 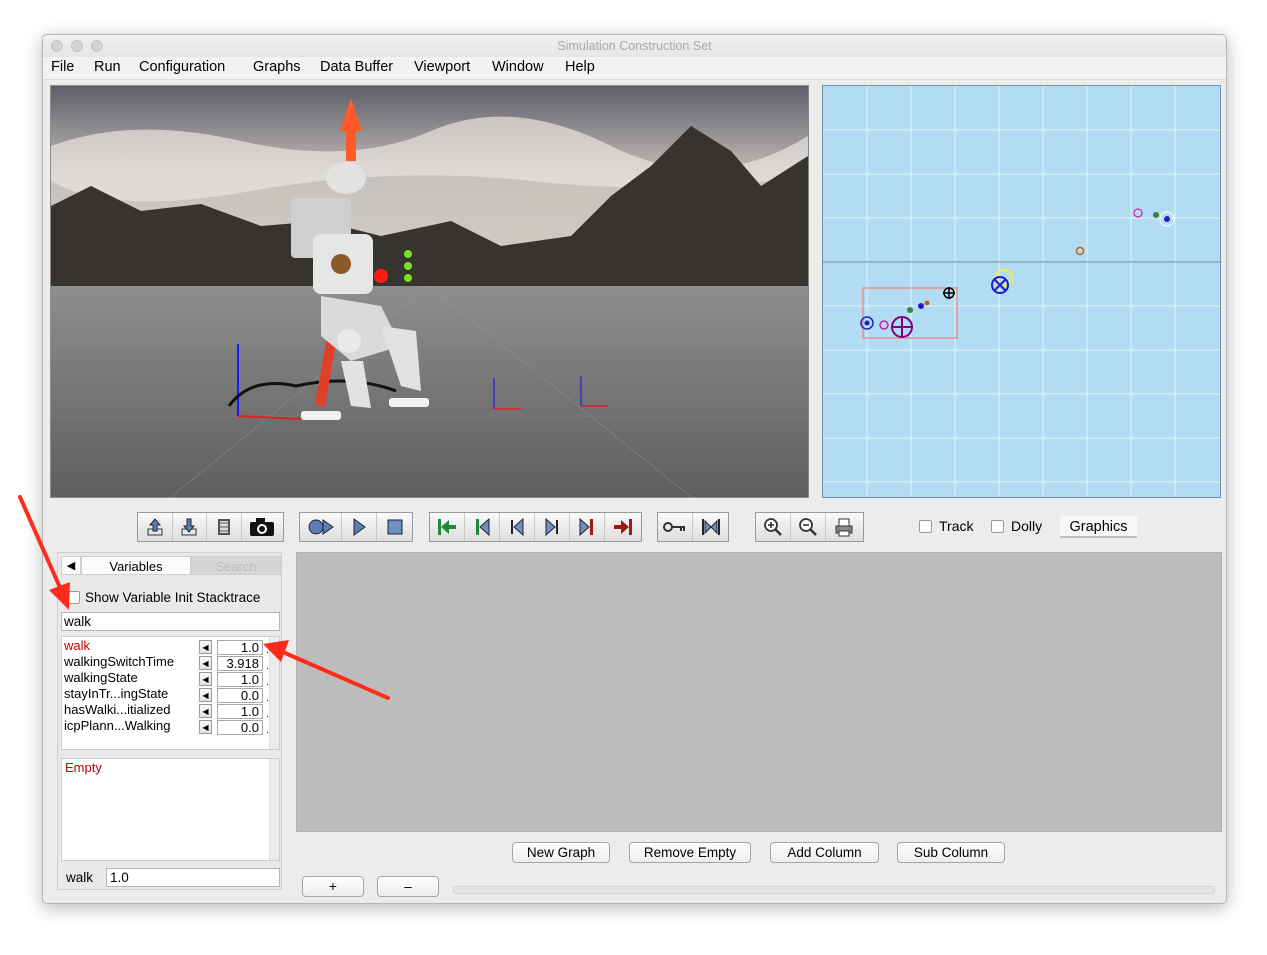 What do you see at coordinates (170, 809) in the screenshot?
I see `stacktrace-box: Empty` at bounding box center [170, 809].